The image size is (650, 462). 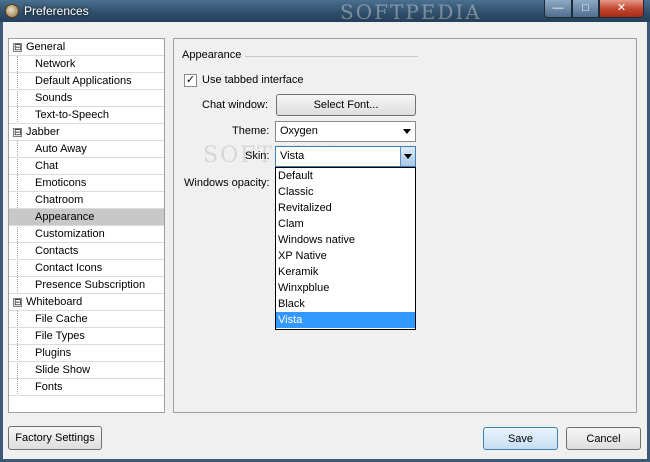 What do you see at coordinates (345, 156) in the screenshot?
I see `skin-select: Vista` at bounding box center [345, 156].